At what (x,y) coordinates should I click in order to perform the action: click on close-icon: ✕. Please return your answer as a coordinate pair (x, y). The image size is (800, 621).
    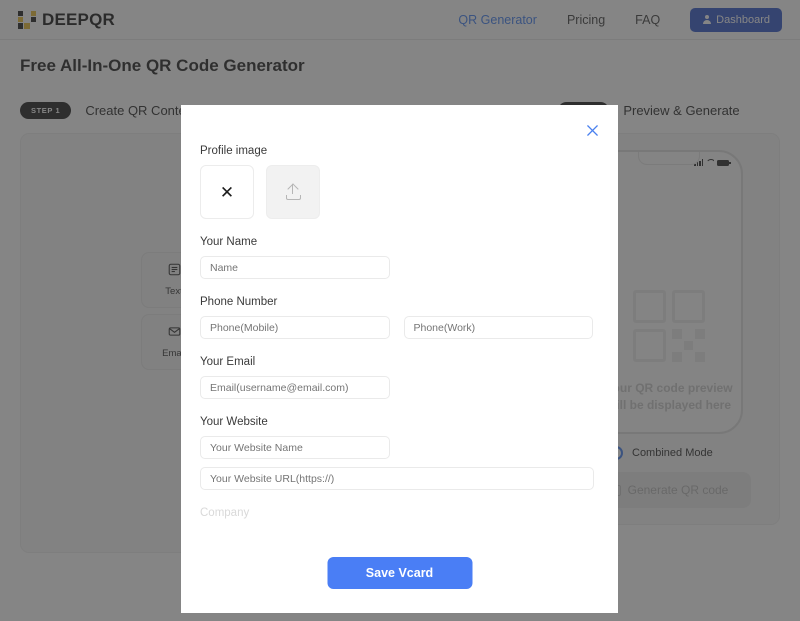
    Looking at the image, I should click on (227, 192).